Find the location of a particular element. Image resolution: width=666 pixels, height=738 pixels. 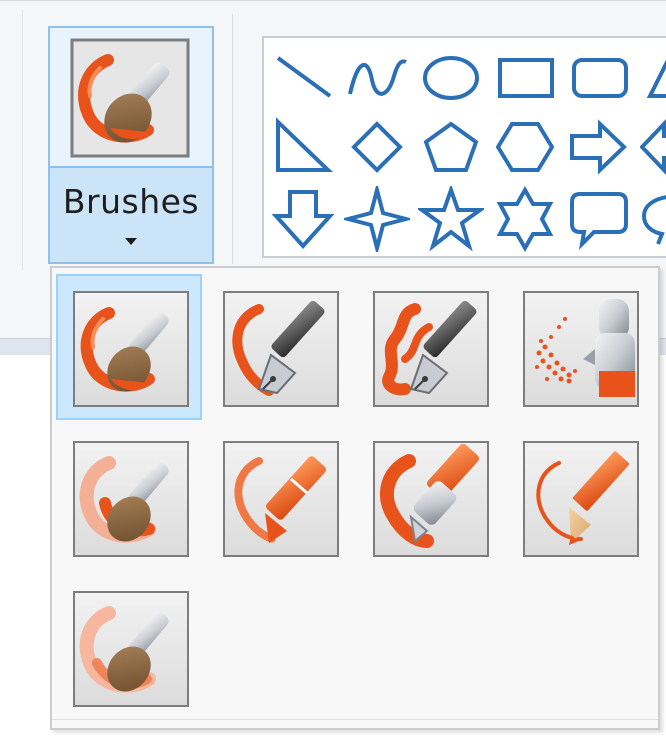

line-shape is located at coordinates (303, 77).